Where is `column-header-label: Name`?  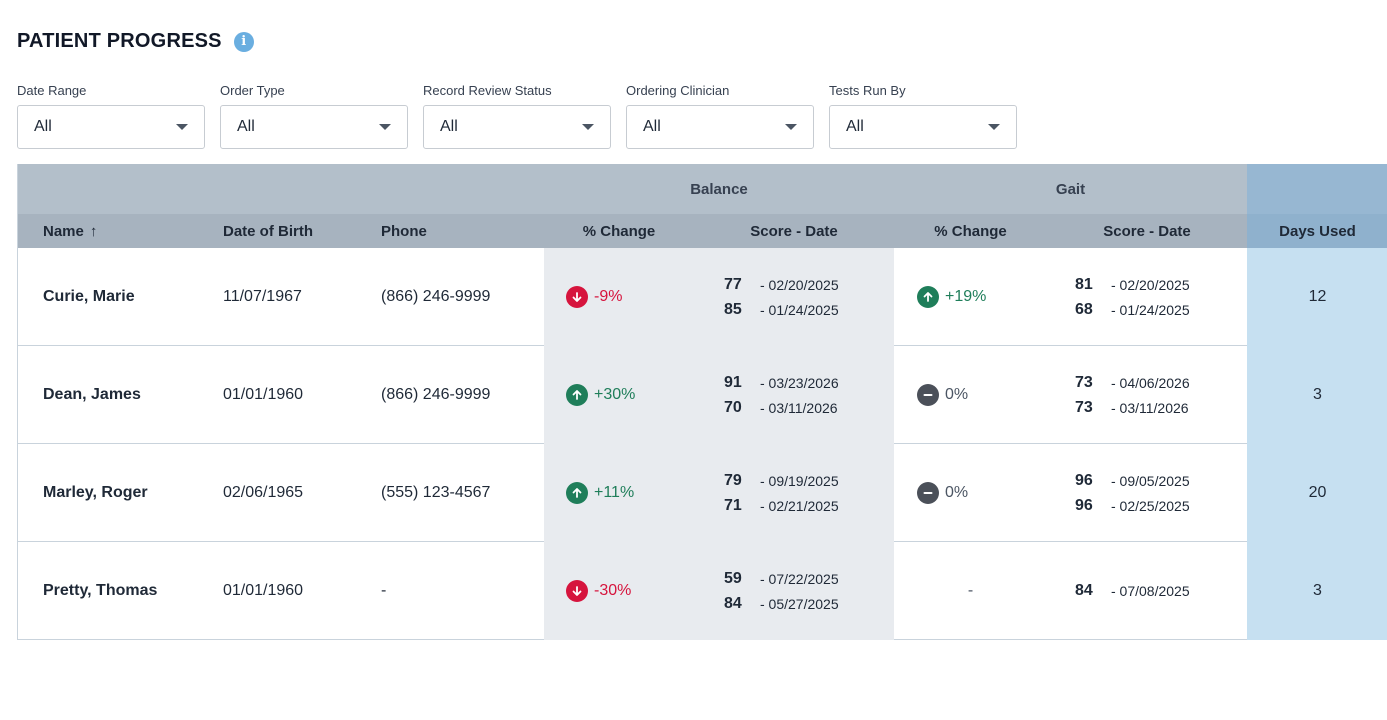 column-header-label: Name is located at coordinates (63, 231).